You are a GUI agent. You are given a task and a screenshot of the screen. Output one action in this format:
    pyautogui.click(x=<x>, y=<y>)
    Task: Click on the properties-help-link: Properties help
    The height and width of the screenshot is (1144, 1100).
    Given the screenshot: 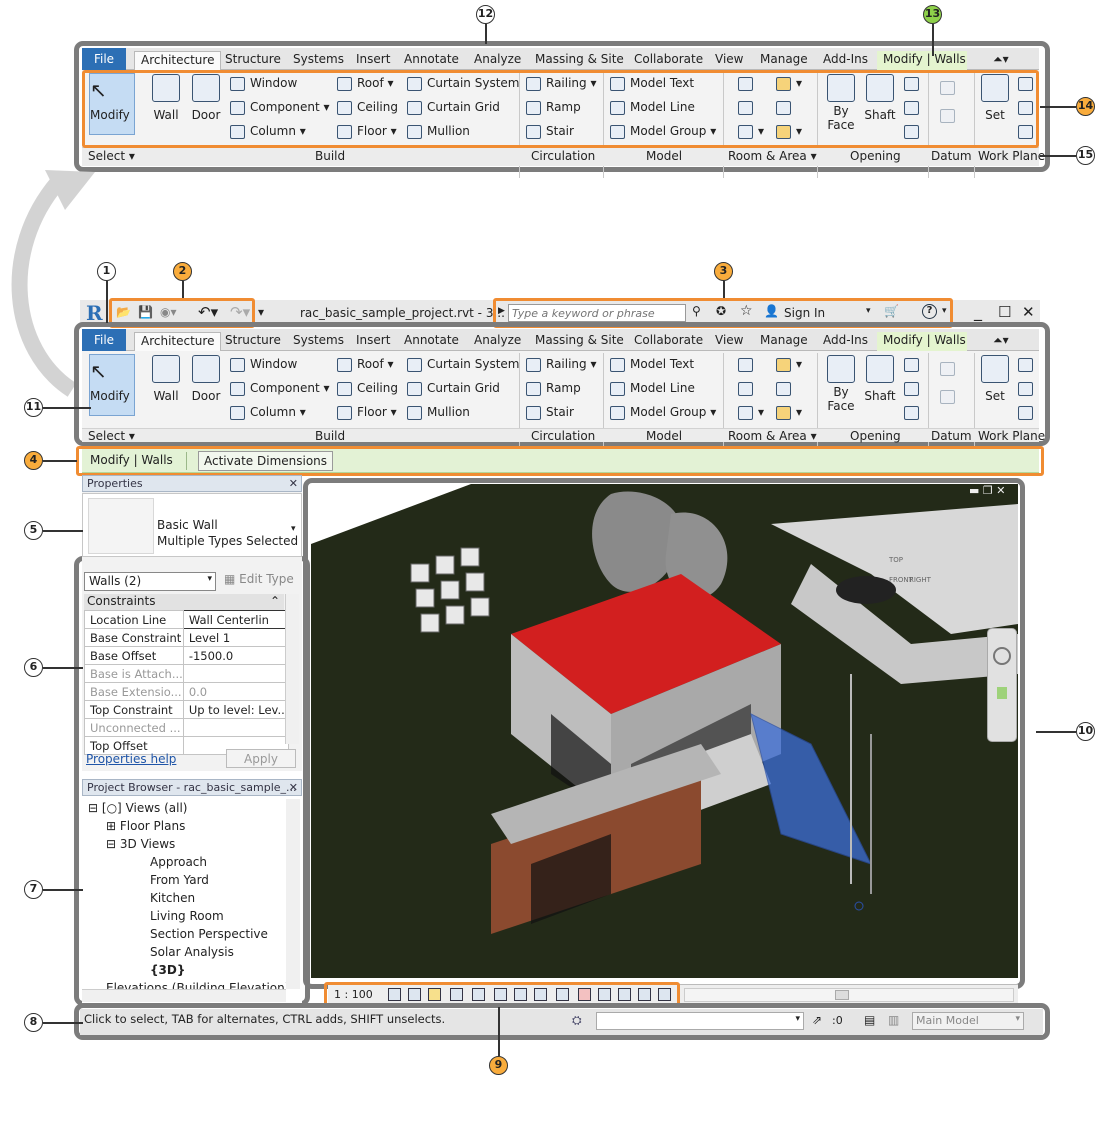 What is the action you would take?
    pyautogui.click(x=131, y=759)
    